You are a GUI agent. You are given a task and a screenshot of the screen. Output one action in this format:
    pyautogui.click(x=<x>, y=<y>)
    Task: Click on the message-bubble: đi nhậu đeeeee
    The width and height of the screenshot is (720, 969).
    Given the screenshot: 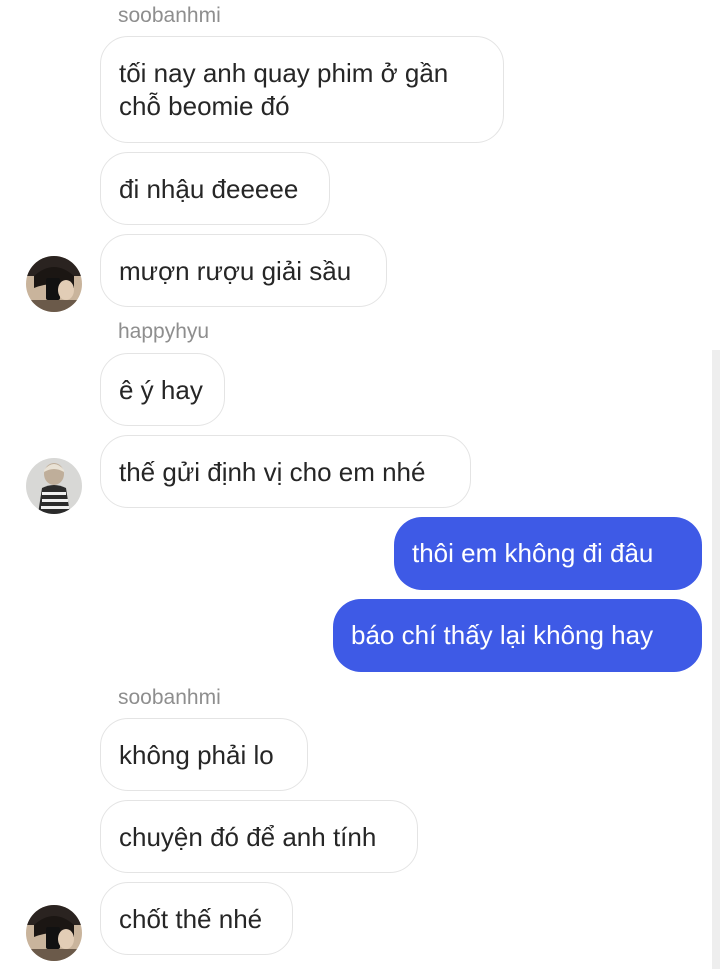 What is the action you would take?
    pyautogui.click(x=215, y=188)
    